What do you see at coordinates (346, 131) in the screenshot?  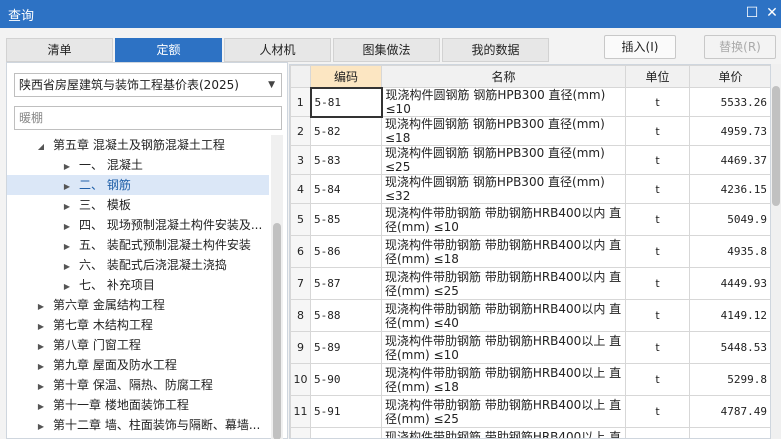 I see `code-cell: 5-82` at bounding box center [346, 131].